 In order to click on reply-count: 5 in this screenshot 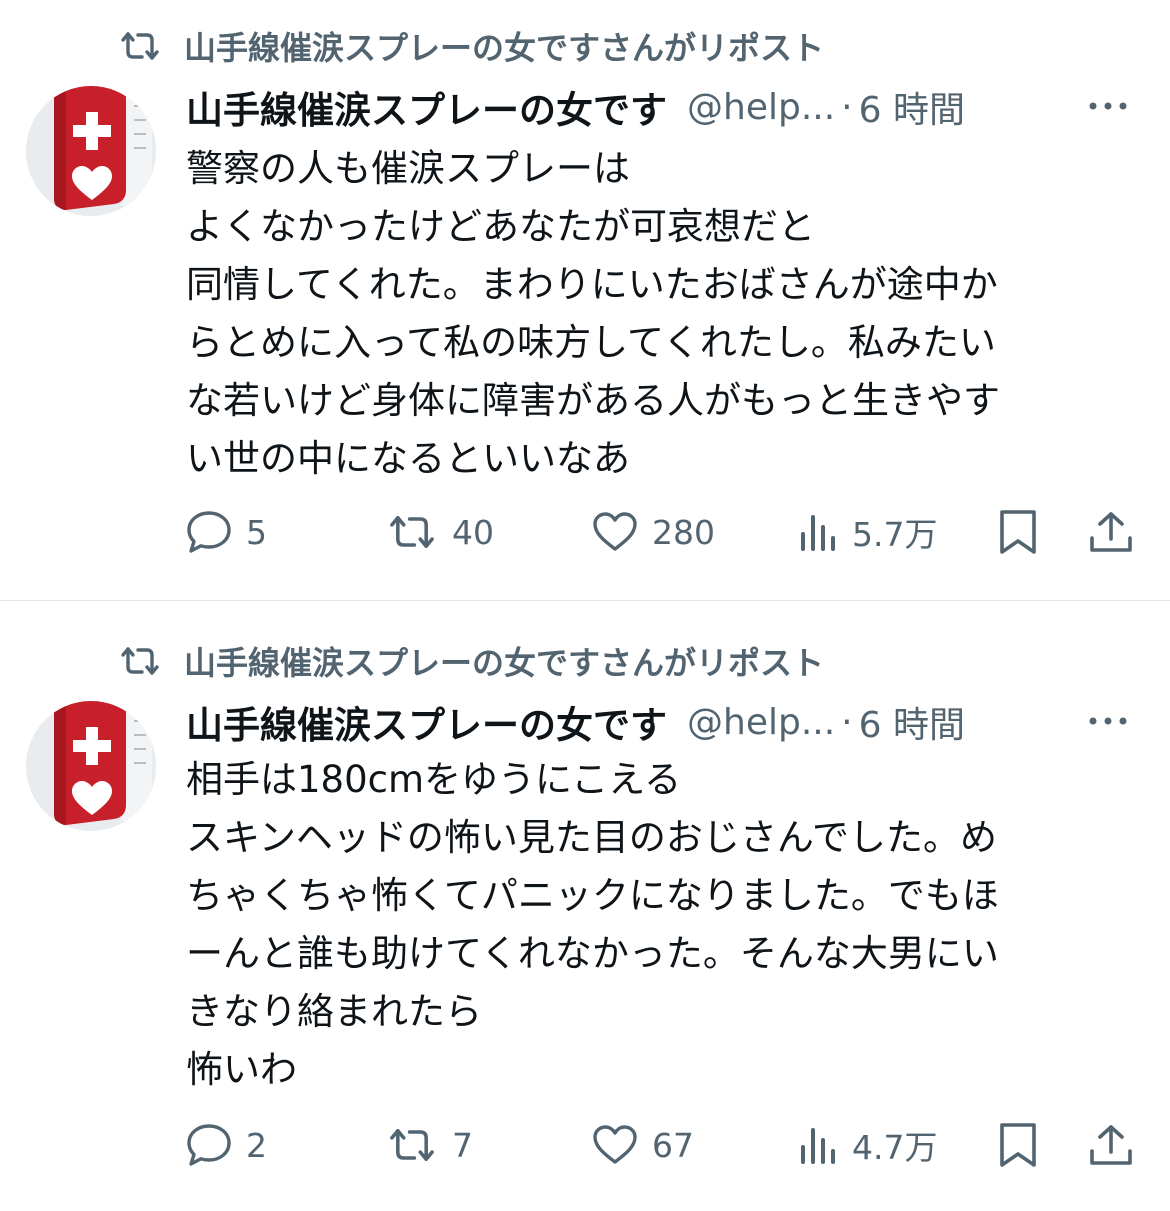, I will do `click(256, 532)`.